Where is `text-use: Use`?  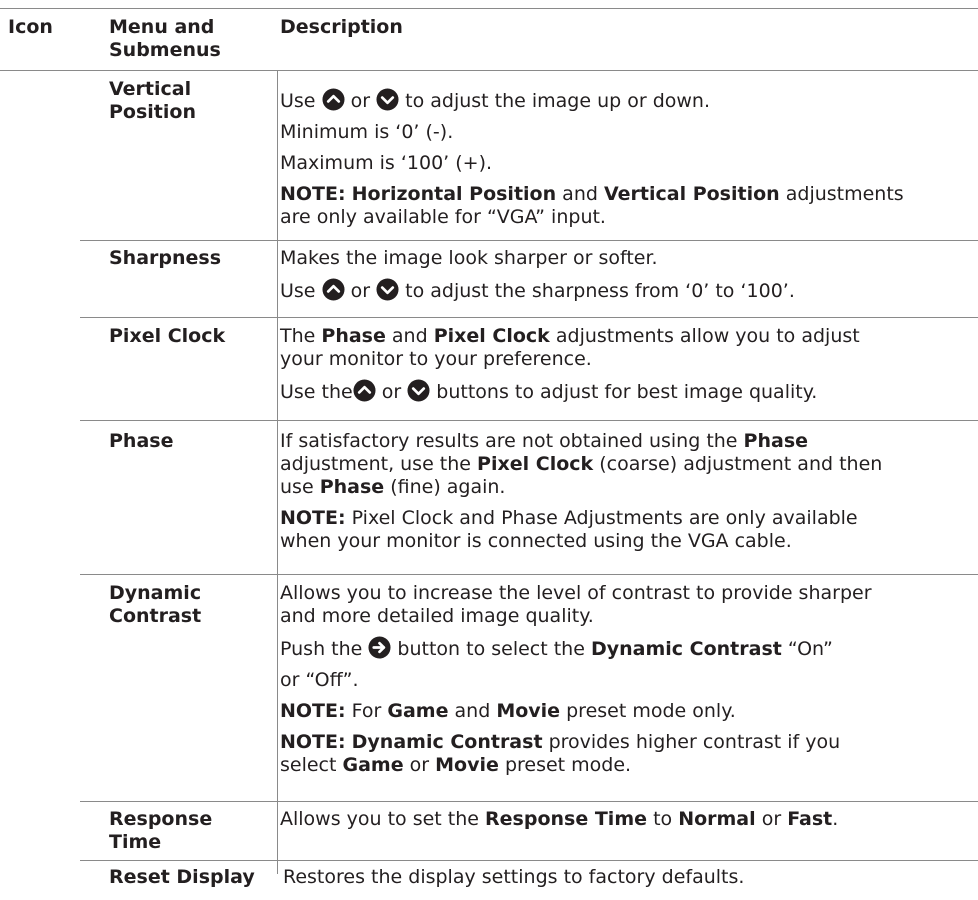
text-use: Use is located at coordinates (298, 291).